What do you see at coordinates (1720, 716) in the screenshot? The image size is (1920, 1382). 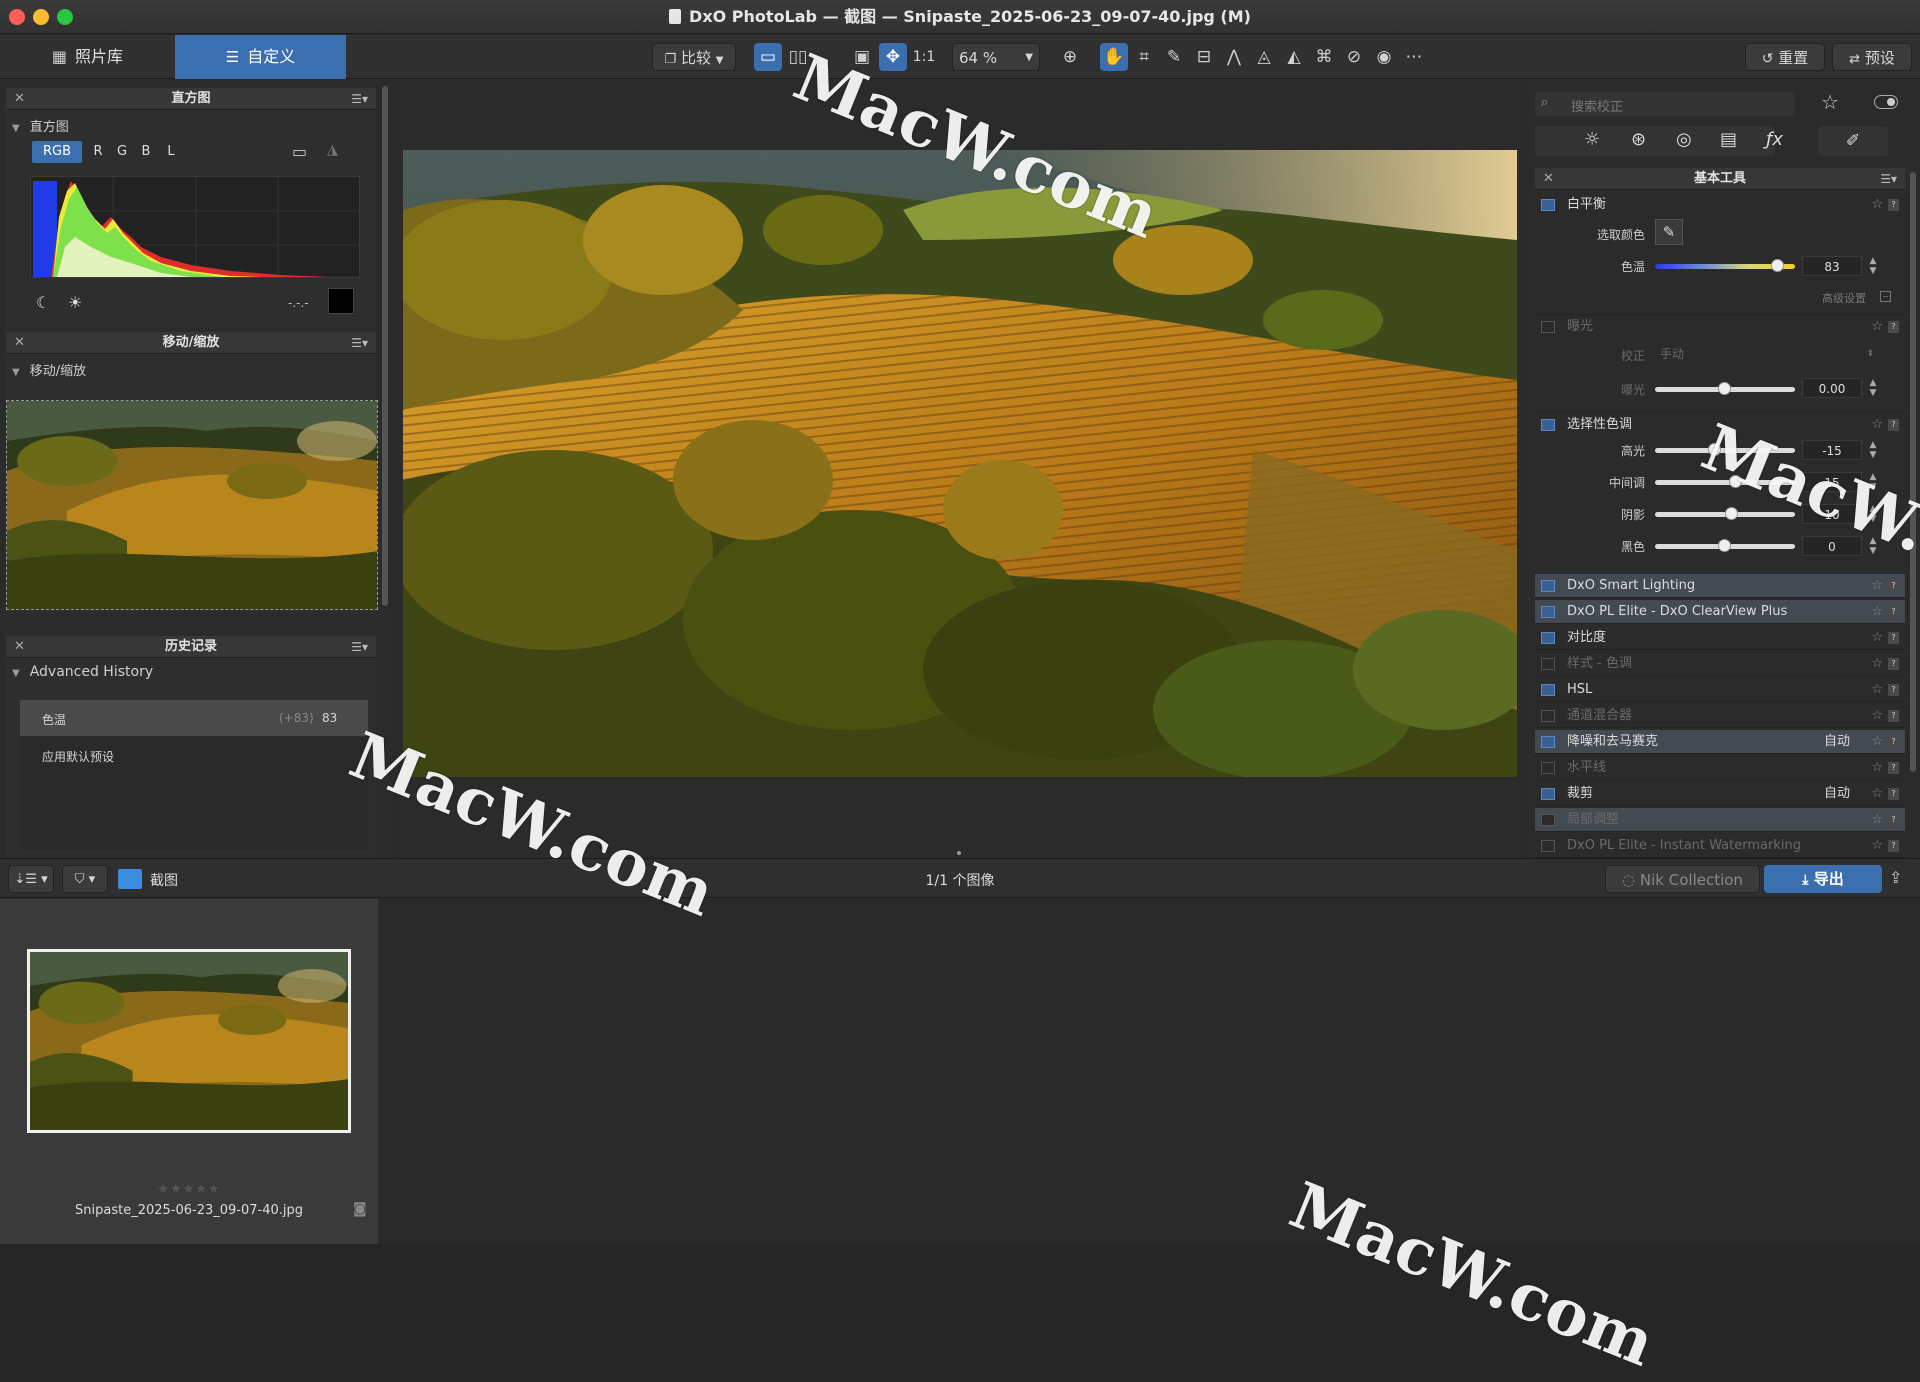 I see `tool-row: 通道混合器 ☆?` at bounding box center [1720, 716].